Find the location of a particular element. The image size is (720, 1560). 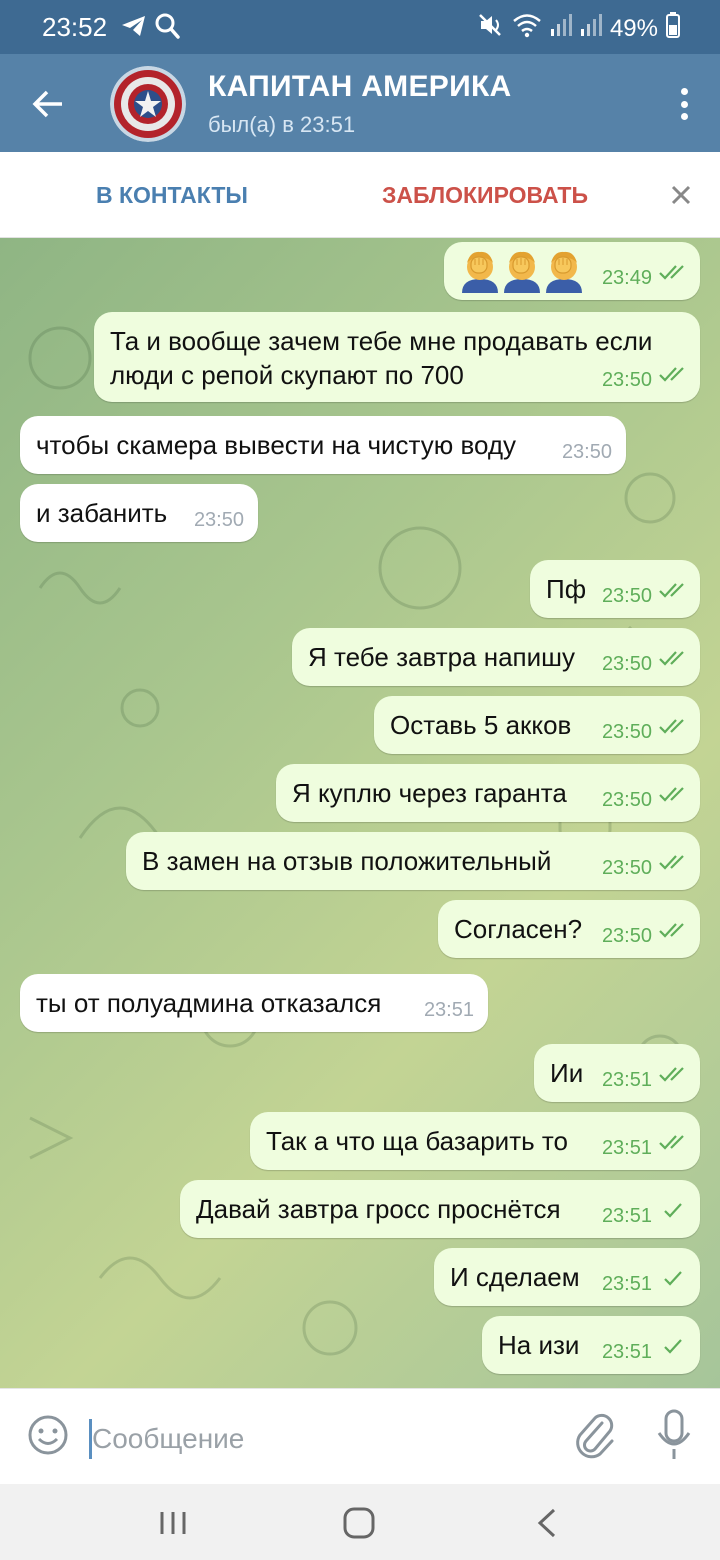

voice-button is located at coordinates (674, 1435).